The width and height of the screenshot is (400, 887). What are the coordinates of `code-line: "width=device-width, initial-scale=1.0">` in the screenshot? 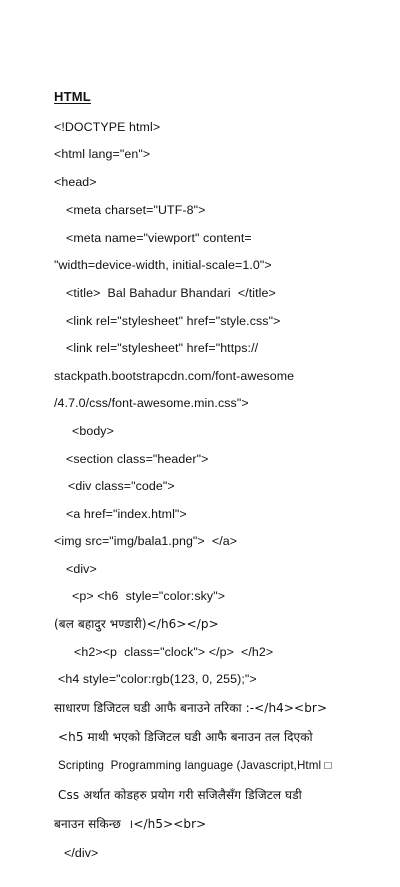 It's located at (163, 265).